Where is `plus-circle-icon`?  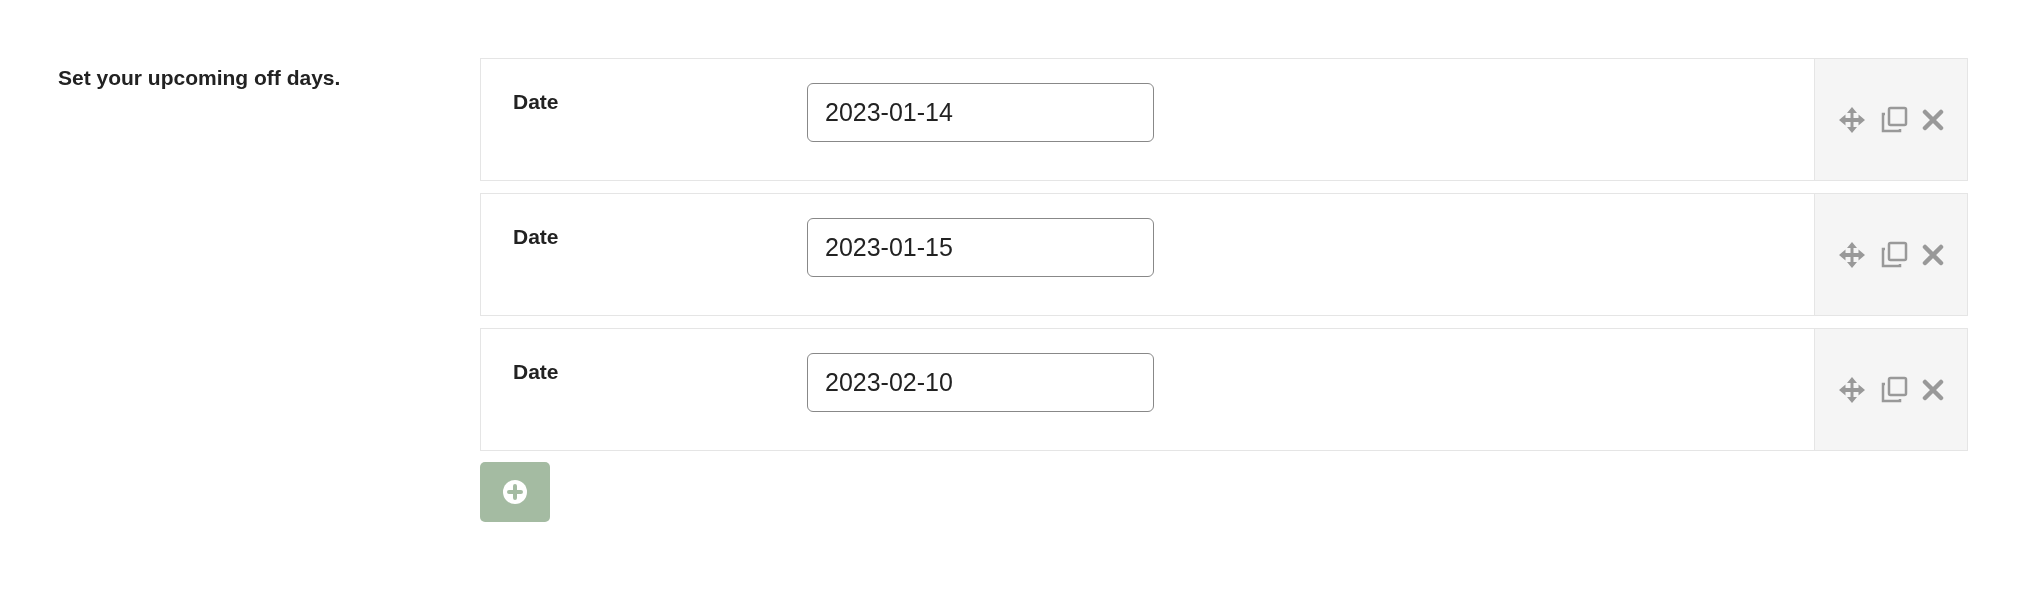
plus-circle-icon is located at coordinates (515, 492).